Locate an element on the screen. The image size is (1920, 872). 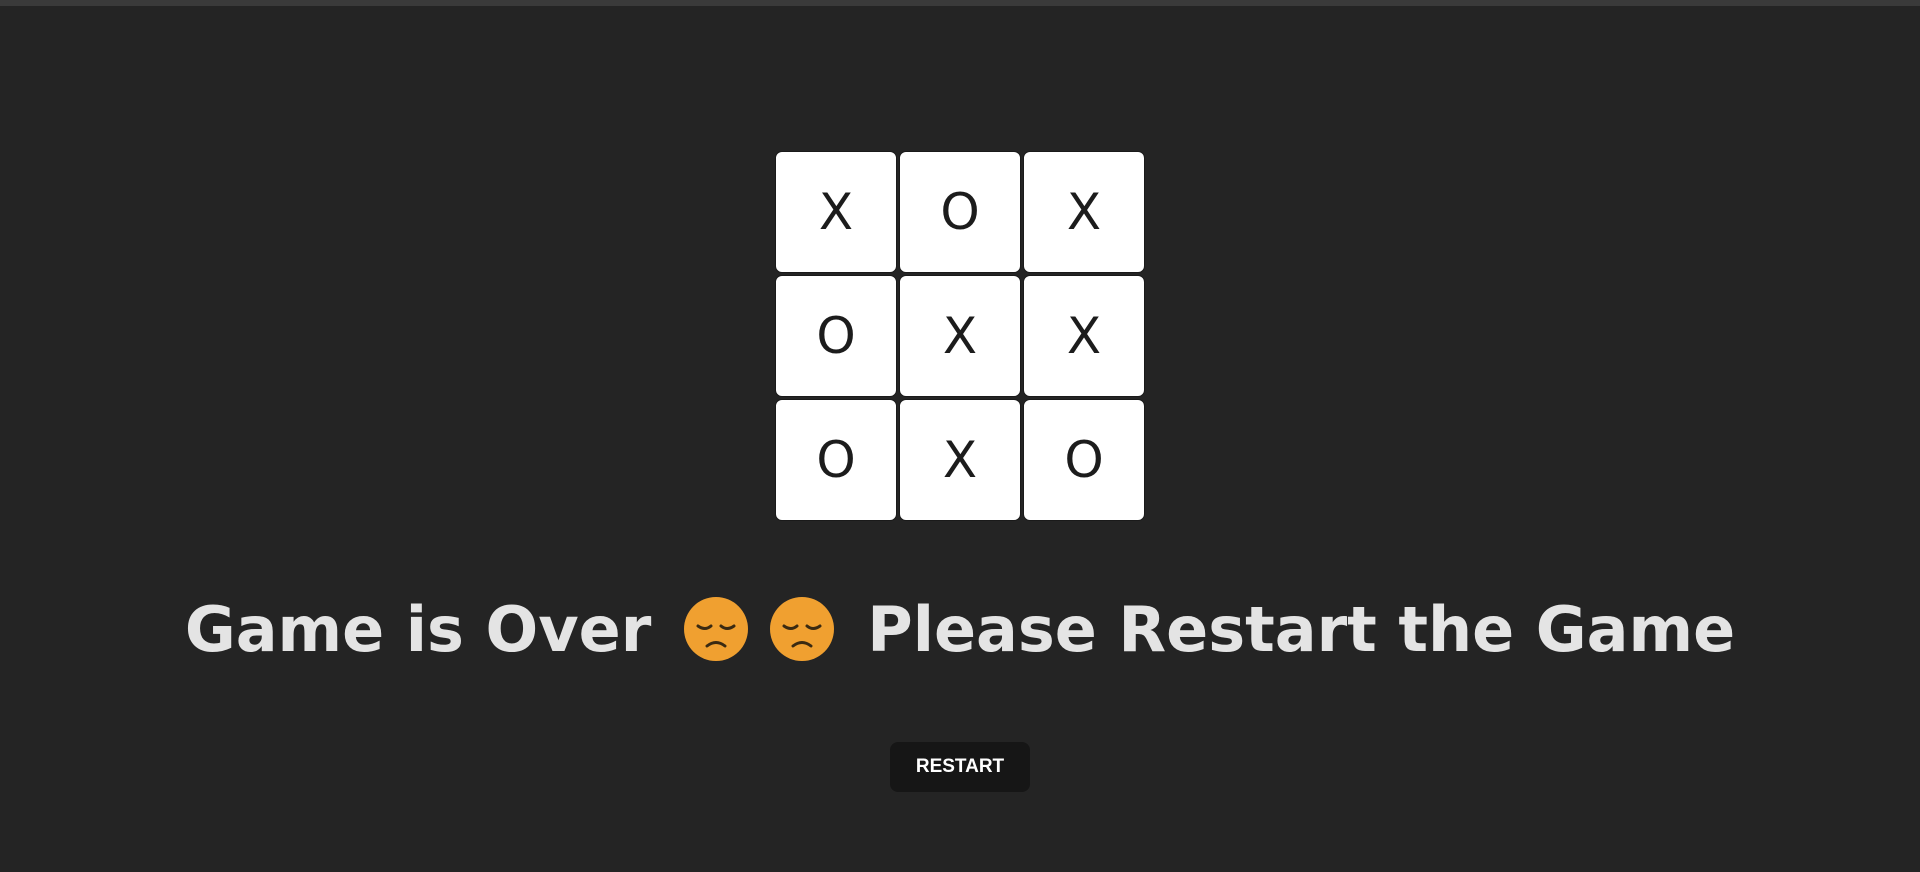
game-status-message: Game is Over Please Restart the Game is located at coordinates (960, 630).